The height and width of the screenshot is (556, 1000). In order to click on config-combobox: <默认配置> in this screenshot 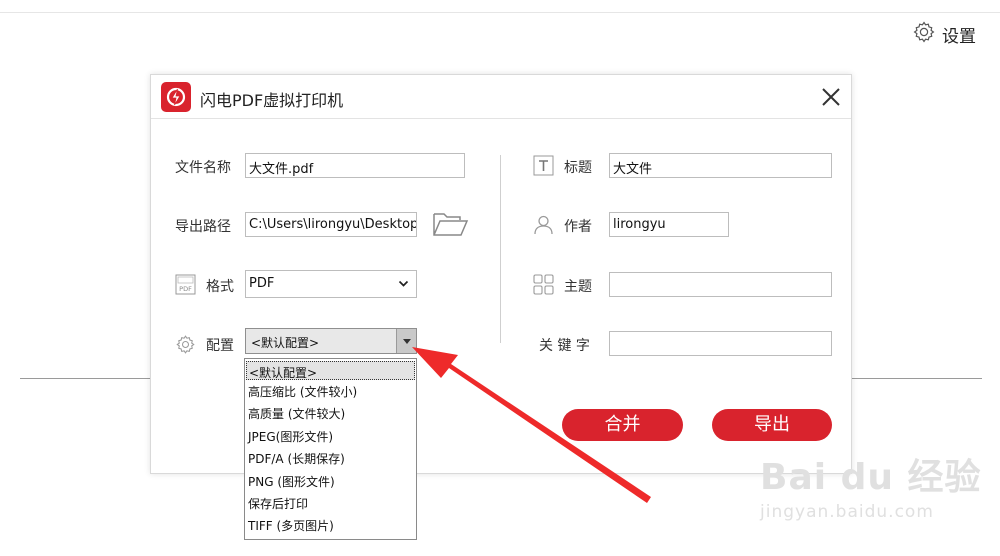, I will do `click(331, 341)`.